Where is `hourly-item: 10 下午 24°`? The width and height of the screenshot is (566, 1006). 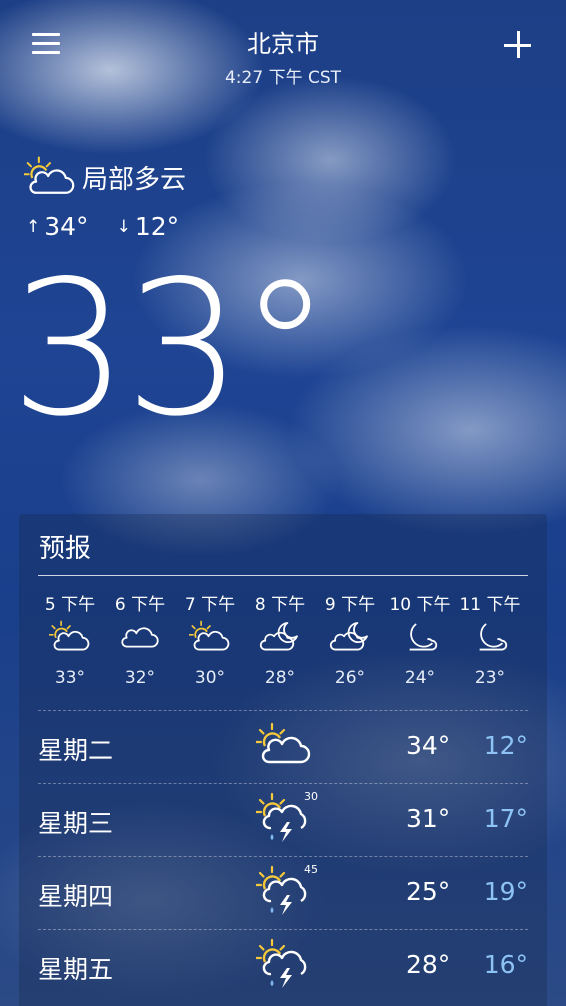
hourly-item: 10 下午 24° is located at coordinates (420, 639).